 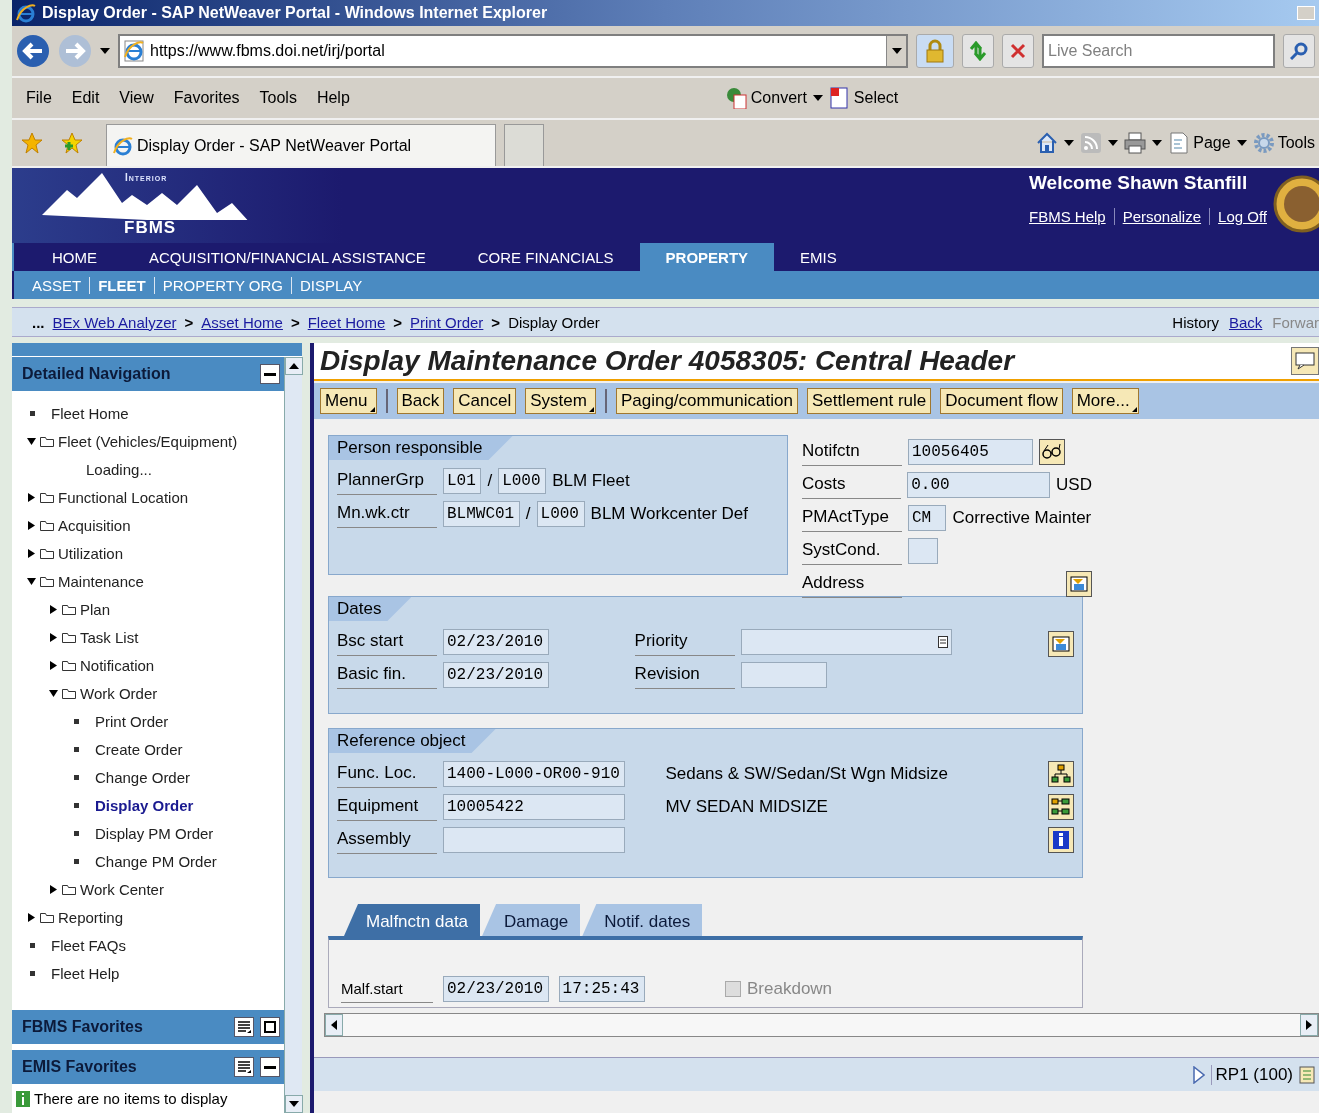 I want to click on nav-folder: Plan, so click(x=166, y=609).